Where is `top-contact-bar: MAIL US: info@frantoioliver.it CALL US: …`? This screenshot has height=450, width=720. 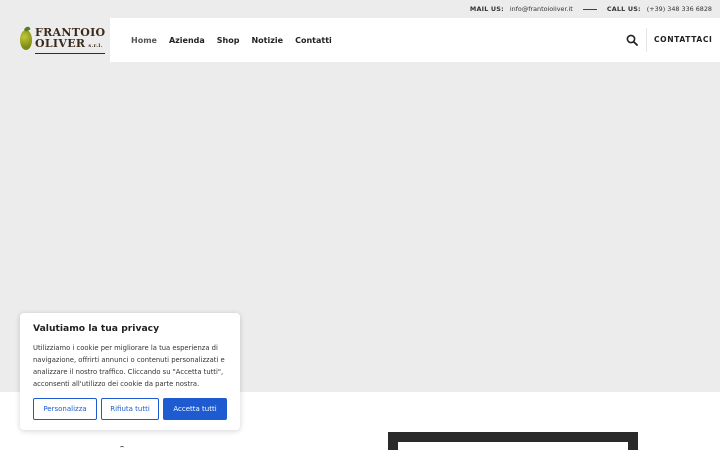
top-contact-bar: MAIL US: info@frantoioliver.it CALL US: … is located at coordinates (360, 9).